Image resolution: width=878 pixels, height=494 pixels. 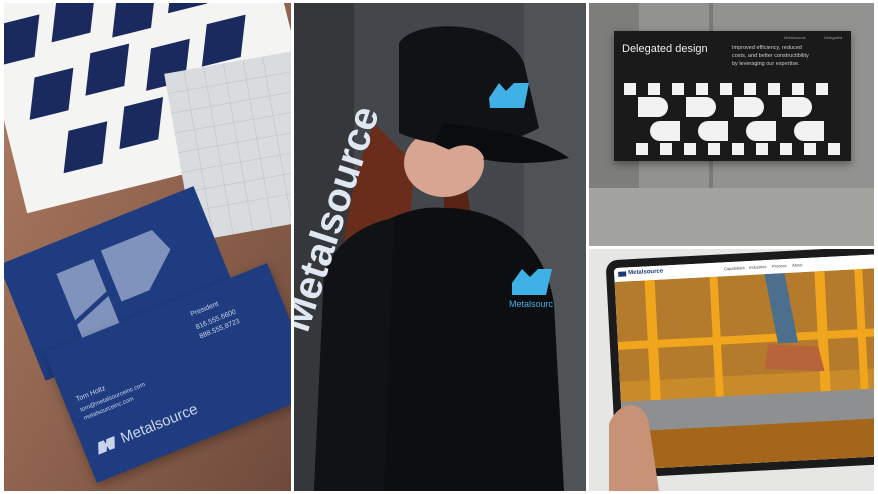 I want to click on nav-process: Process, so click(x=779, y=266).